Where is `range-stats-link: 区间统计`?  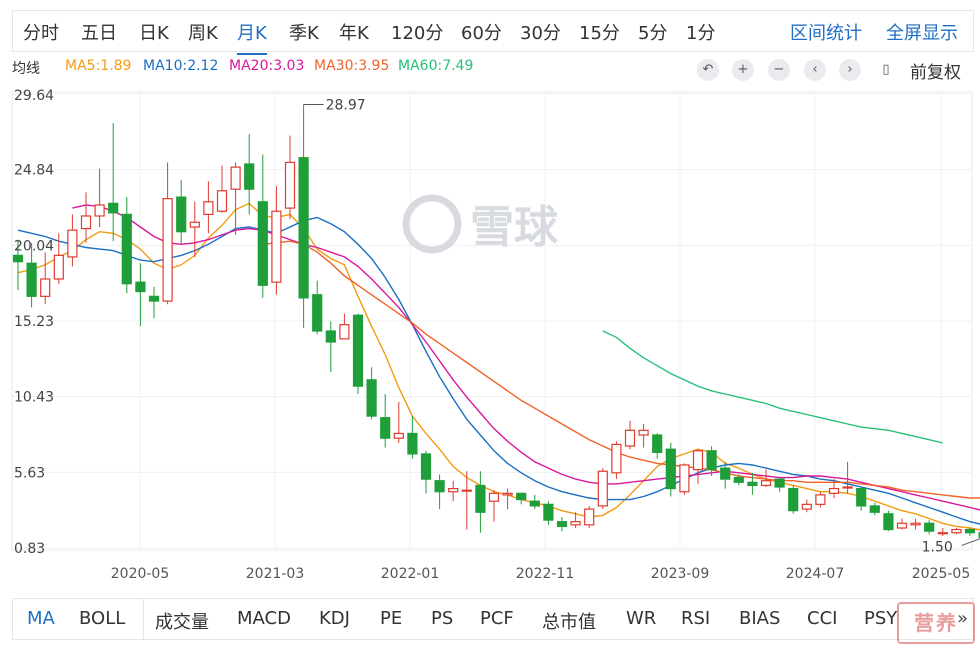
range-stats-link: 区间统计 is located at coordinates (826, 32).